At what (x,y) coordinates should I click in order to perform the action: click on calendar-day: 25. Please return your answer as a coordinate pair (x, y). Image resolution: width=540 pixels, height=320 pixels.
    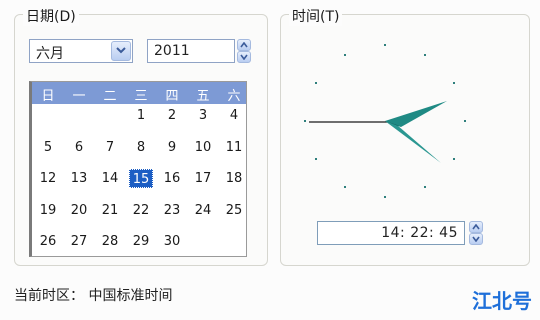
    Looking at the image, I should click on (234, 210).